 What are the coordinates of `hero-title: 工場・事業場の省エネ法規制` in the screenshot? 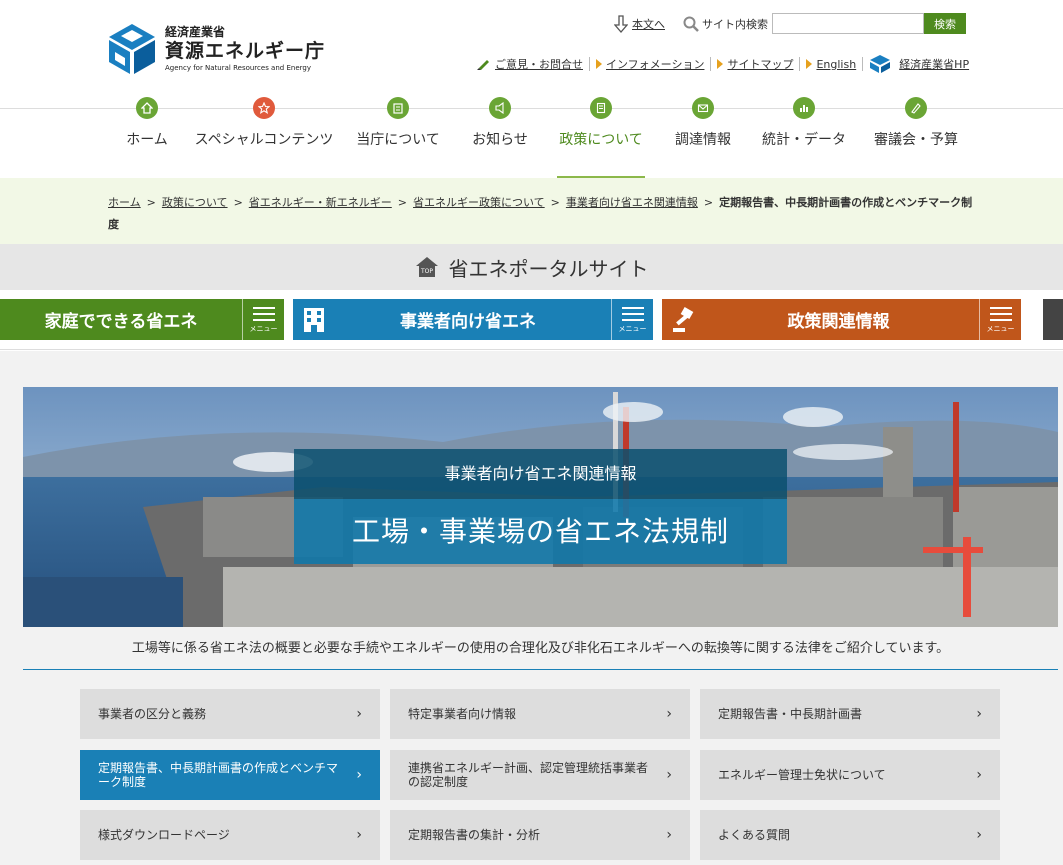 It's located at (540, 531).